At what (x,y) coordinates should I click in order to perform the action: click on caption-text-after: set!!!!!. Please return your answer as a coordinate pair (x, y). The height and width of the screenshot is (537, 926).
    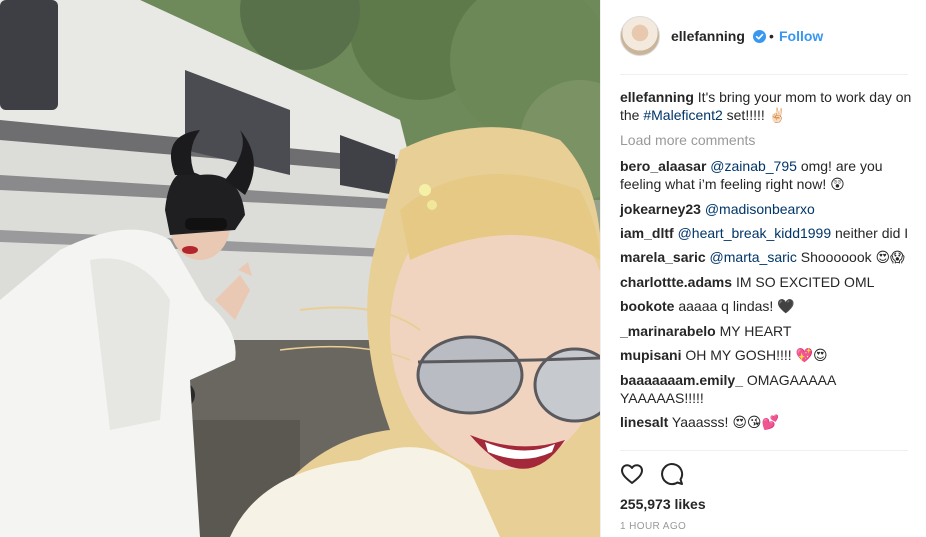
    Looking at the image, I should click on (745, 115).